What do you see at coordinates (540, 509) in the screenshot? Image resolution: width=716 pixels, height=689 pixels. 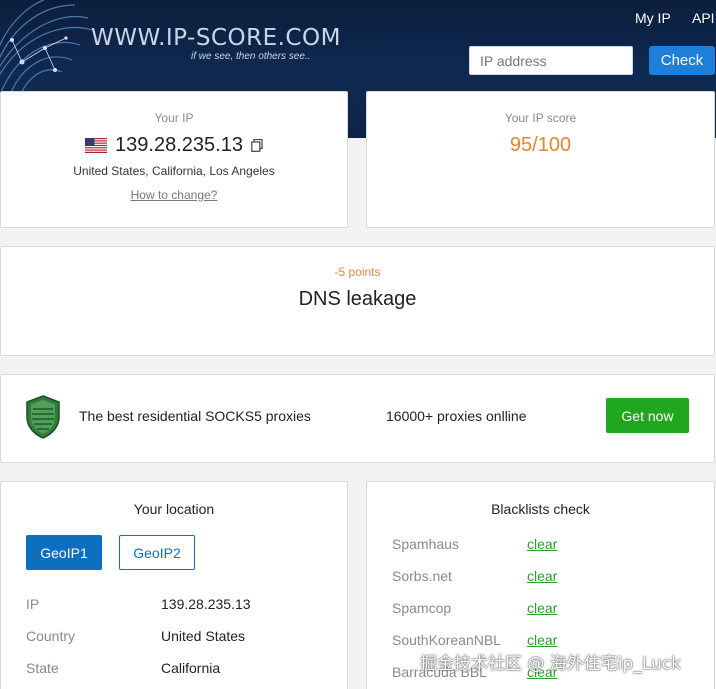 I see `blacklists-title: Blacklists check` at bounding box center [540, 509].